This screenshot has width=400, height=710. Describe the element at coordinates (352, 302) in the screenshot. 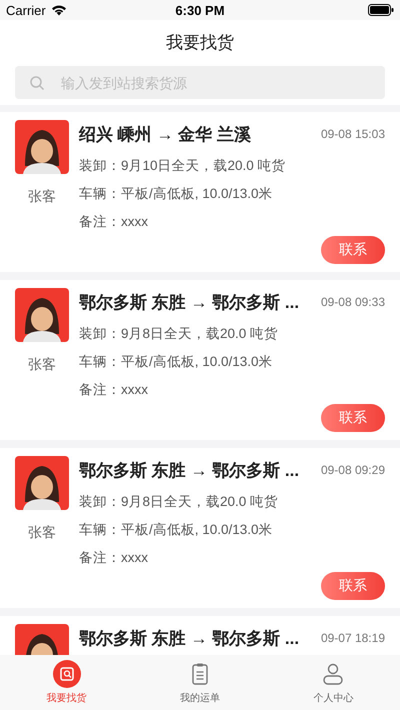

I see `post-time: 09-08 09:33` at that location.